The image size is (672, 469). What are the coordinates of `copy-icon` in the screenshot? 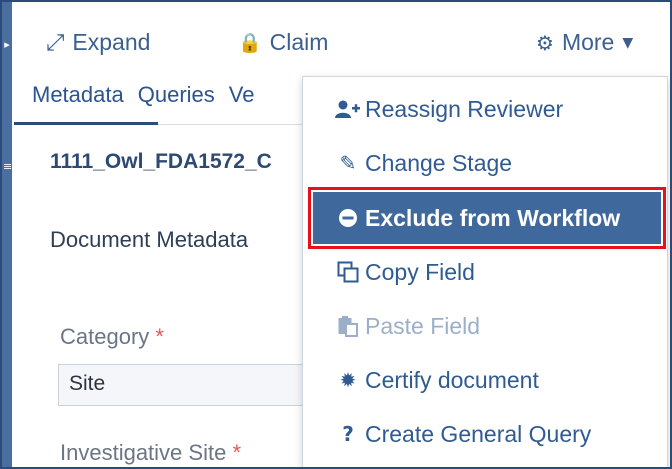 It's located at (348, 272).